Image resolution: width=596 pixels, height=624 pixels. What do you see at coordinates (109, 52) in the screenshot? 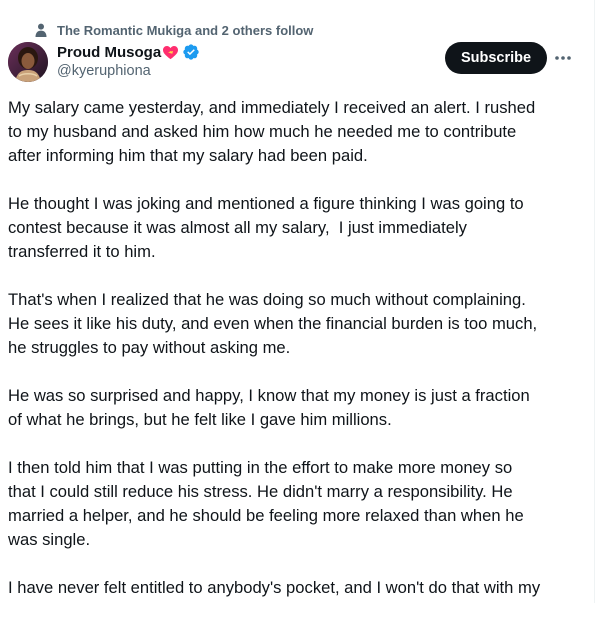
I see `author-name-text: Proud Musoga` at bounding box center [109, 52].